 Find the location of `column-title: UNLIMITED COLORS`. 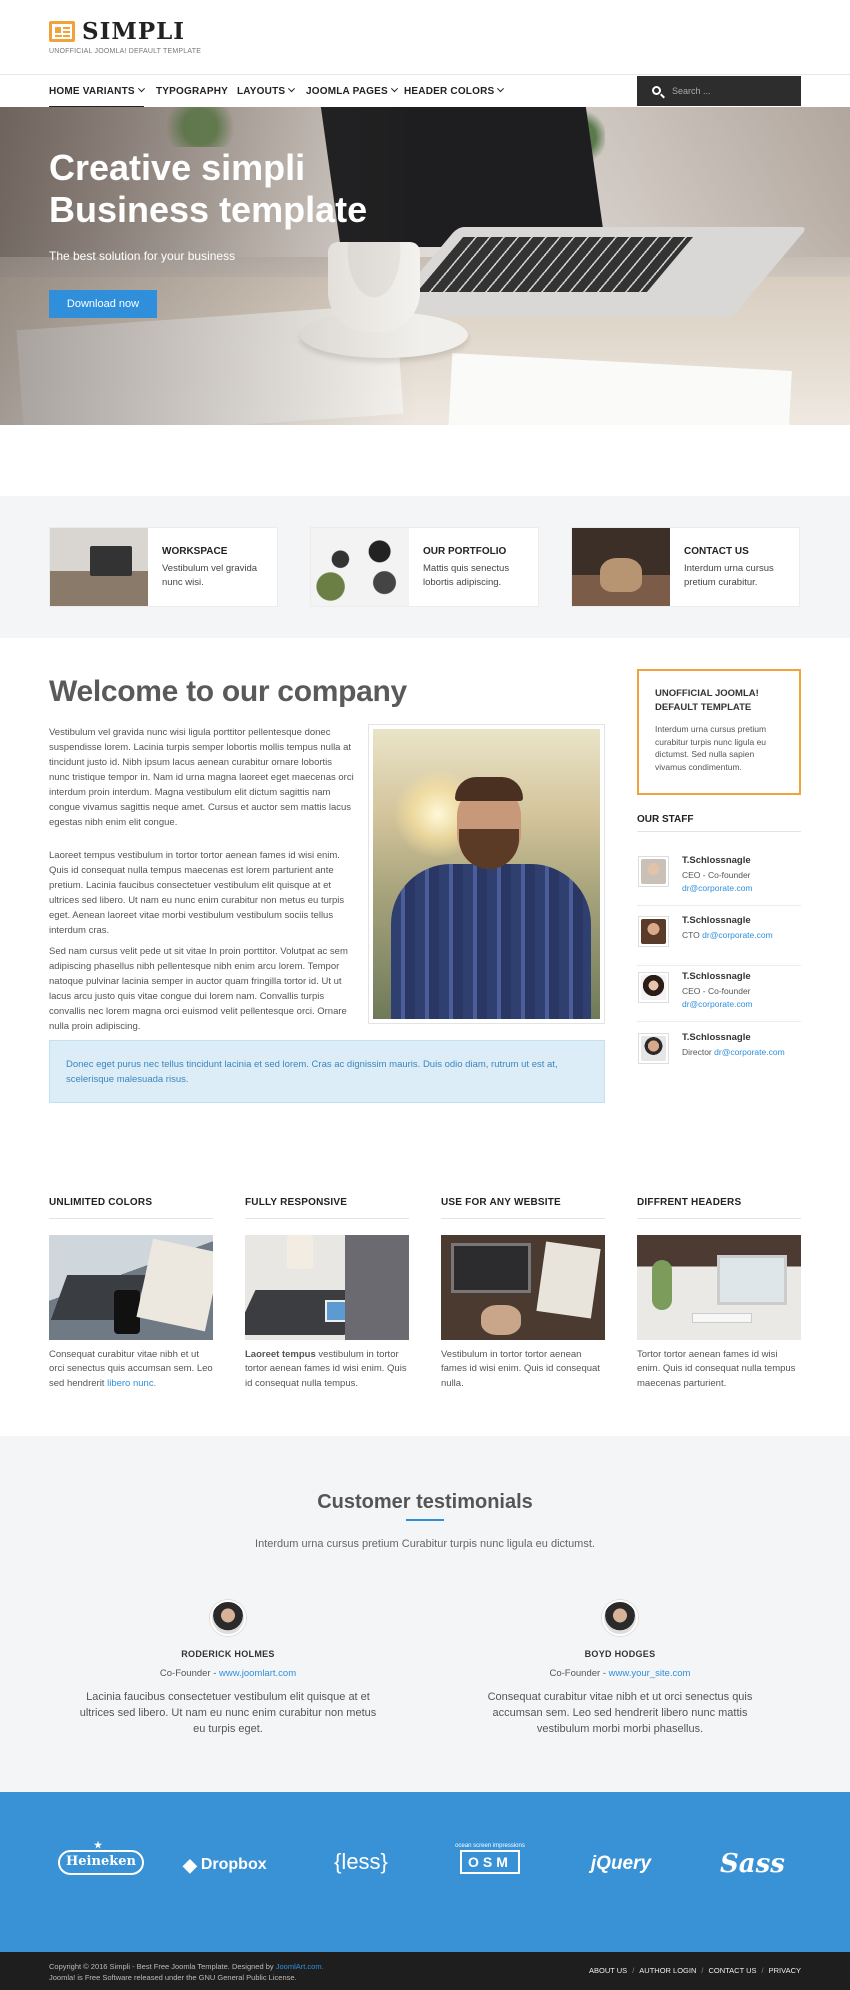

column-title: UNLIMITED COLORS is located at coordinates (131, 1207).